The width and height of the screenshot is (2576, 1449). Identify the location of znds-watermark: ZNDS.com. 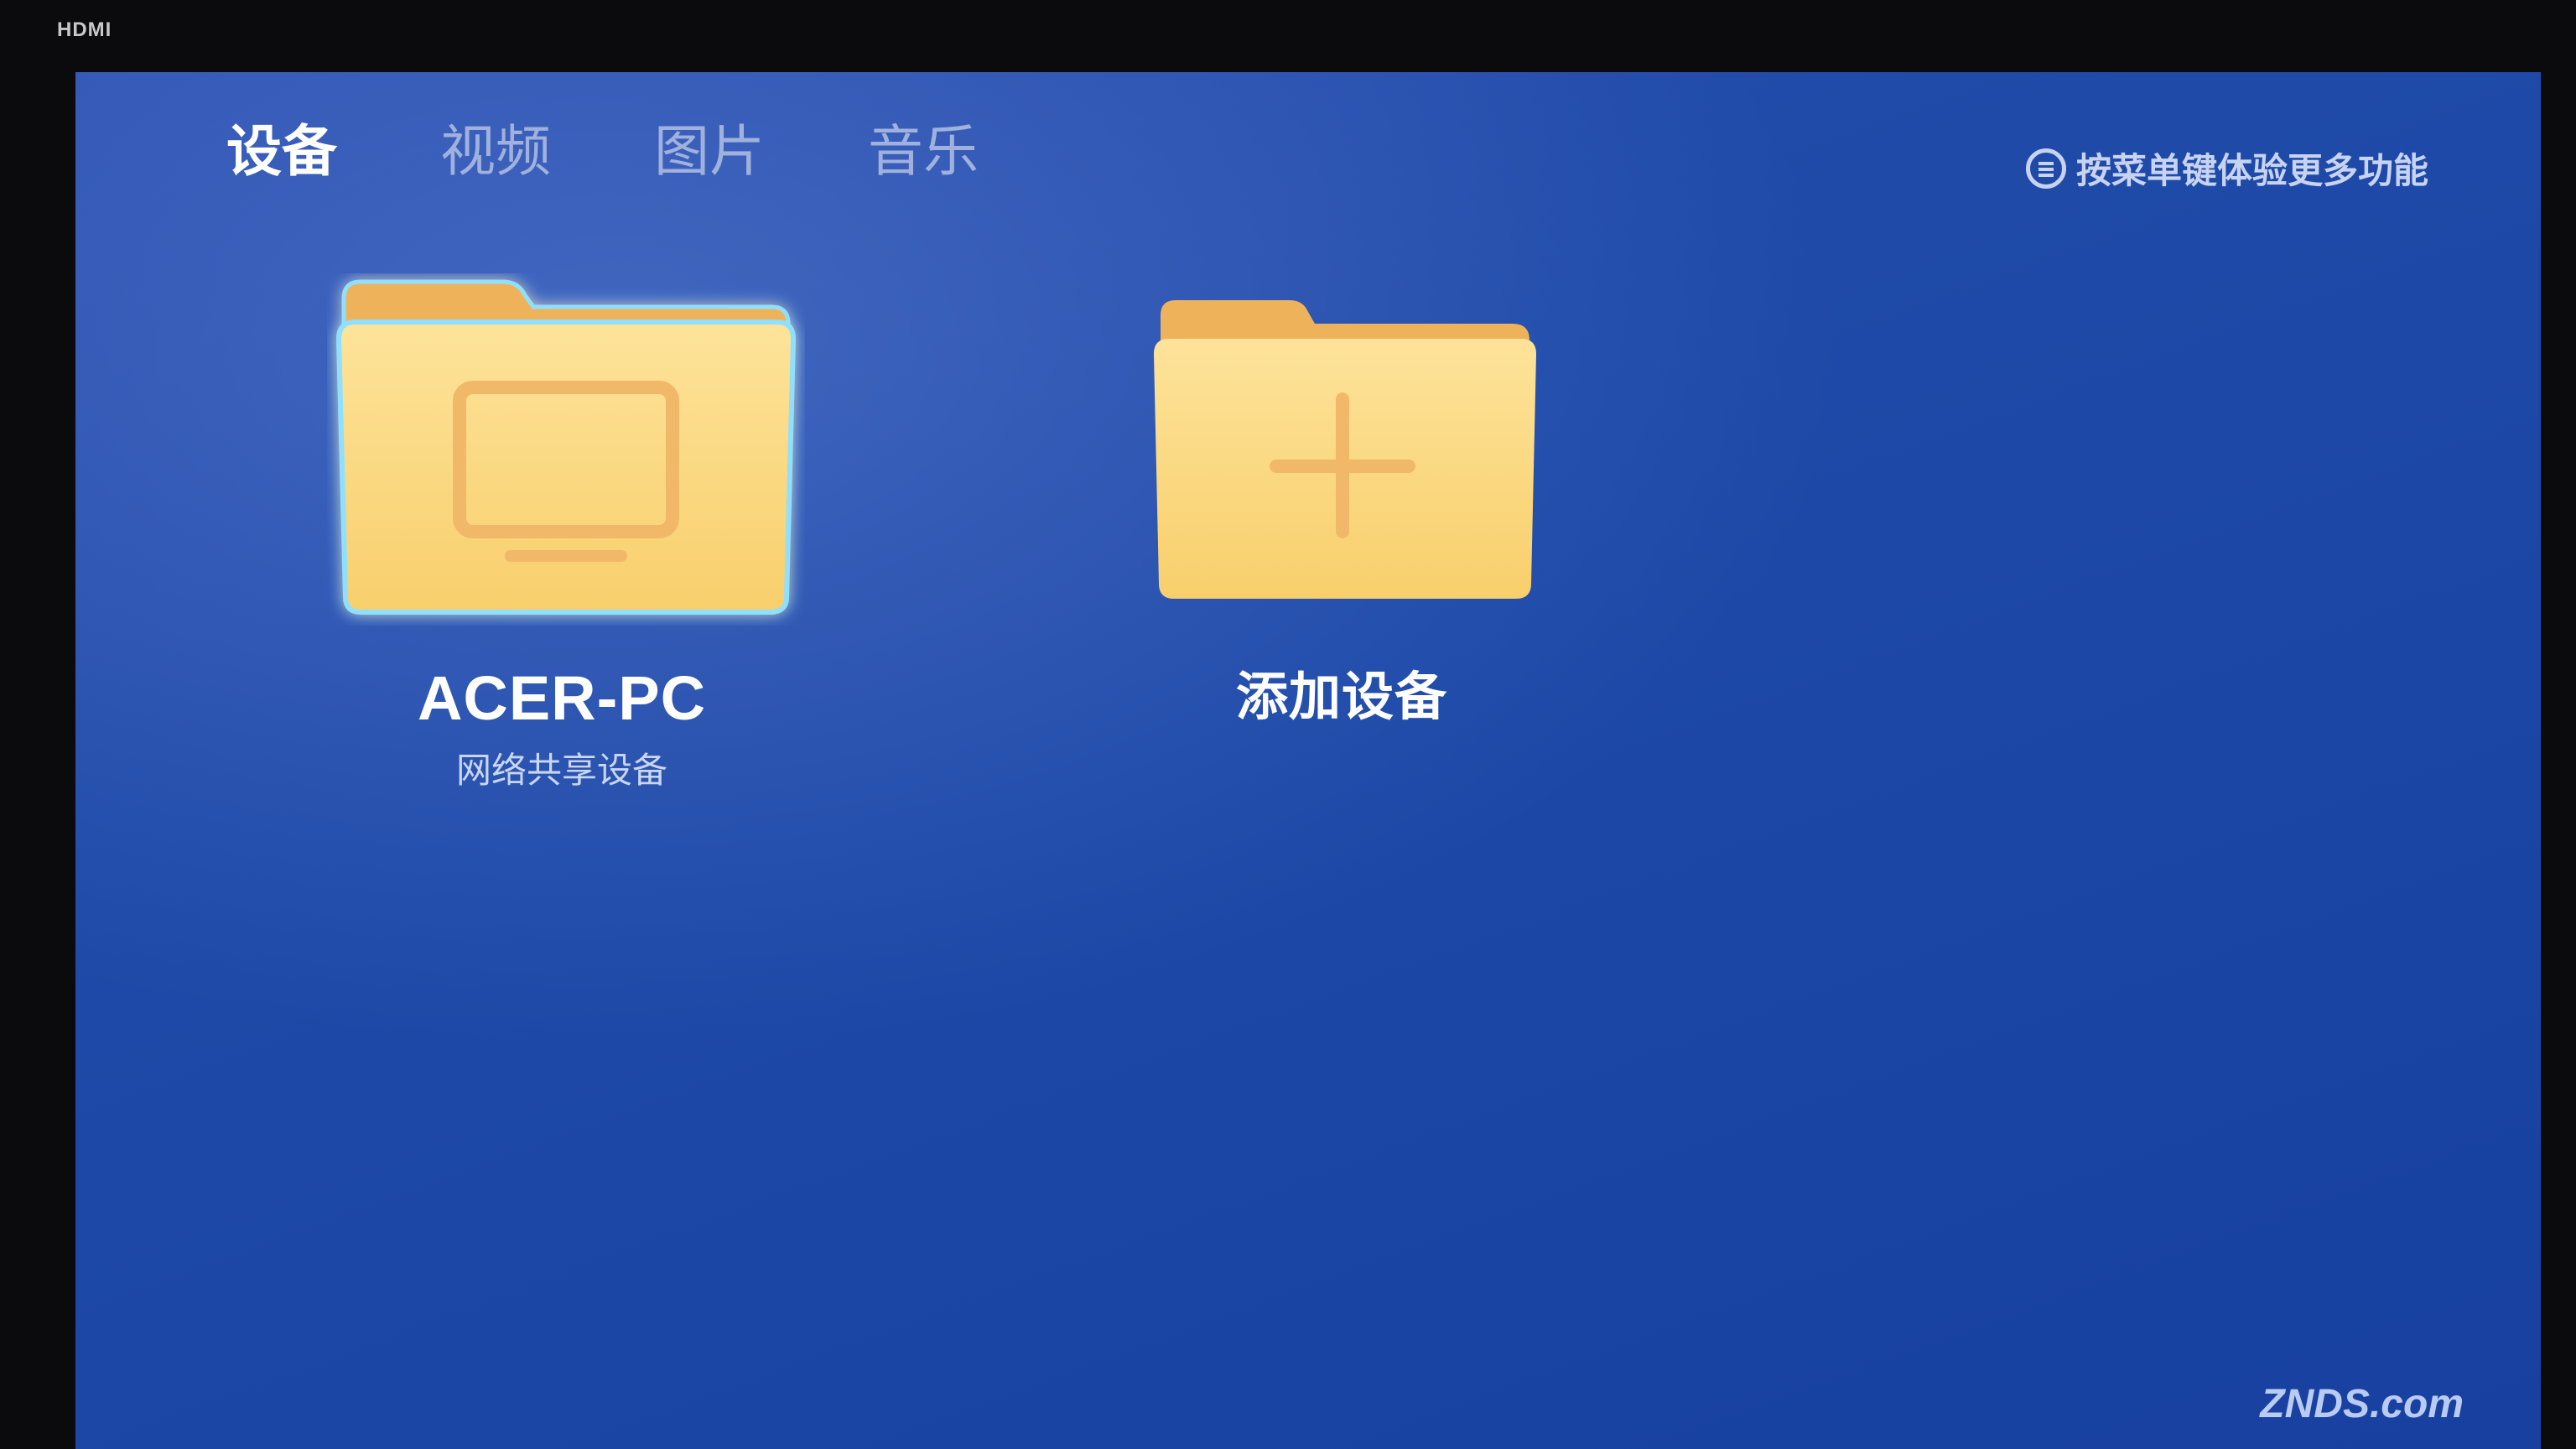
(2362, 1404).